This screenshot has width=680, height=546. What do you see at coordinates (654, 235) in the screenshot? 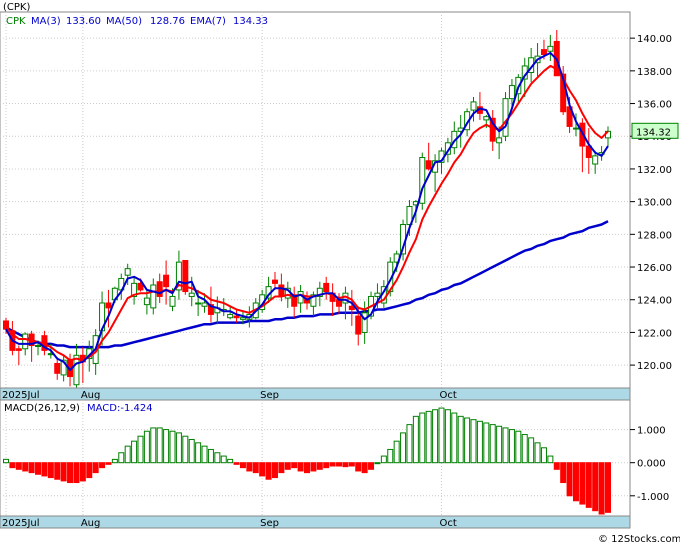
I see `price-tick-label: 128.00` at bounding box center [654, 235].